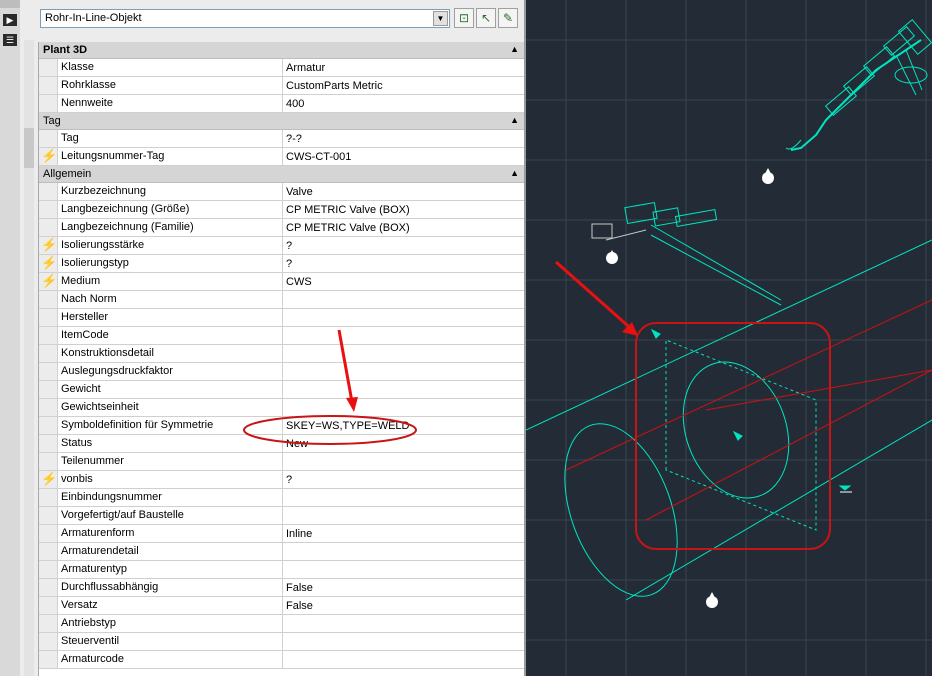 Image resolution: width=932 pixels, height=676 pixels. What do you see at coordinates (10, 40) in the screenshot?
I see `palette-properties-icon: ☰` at bounding box center [10, 40].